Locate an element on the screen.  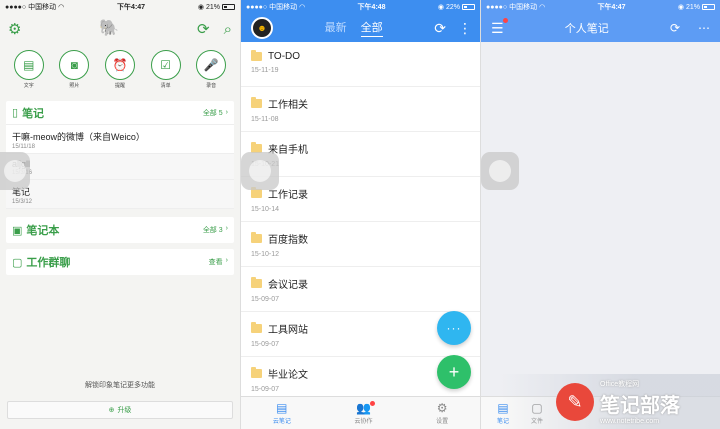
quick-text: ▤ 文字 is located at coordinates (29, 69).